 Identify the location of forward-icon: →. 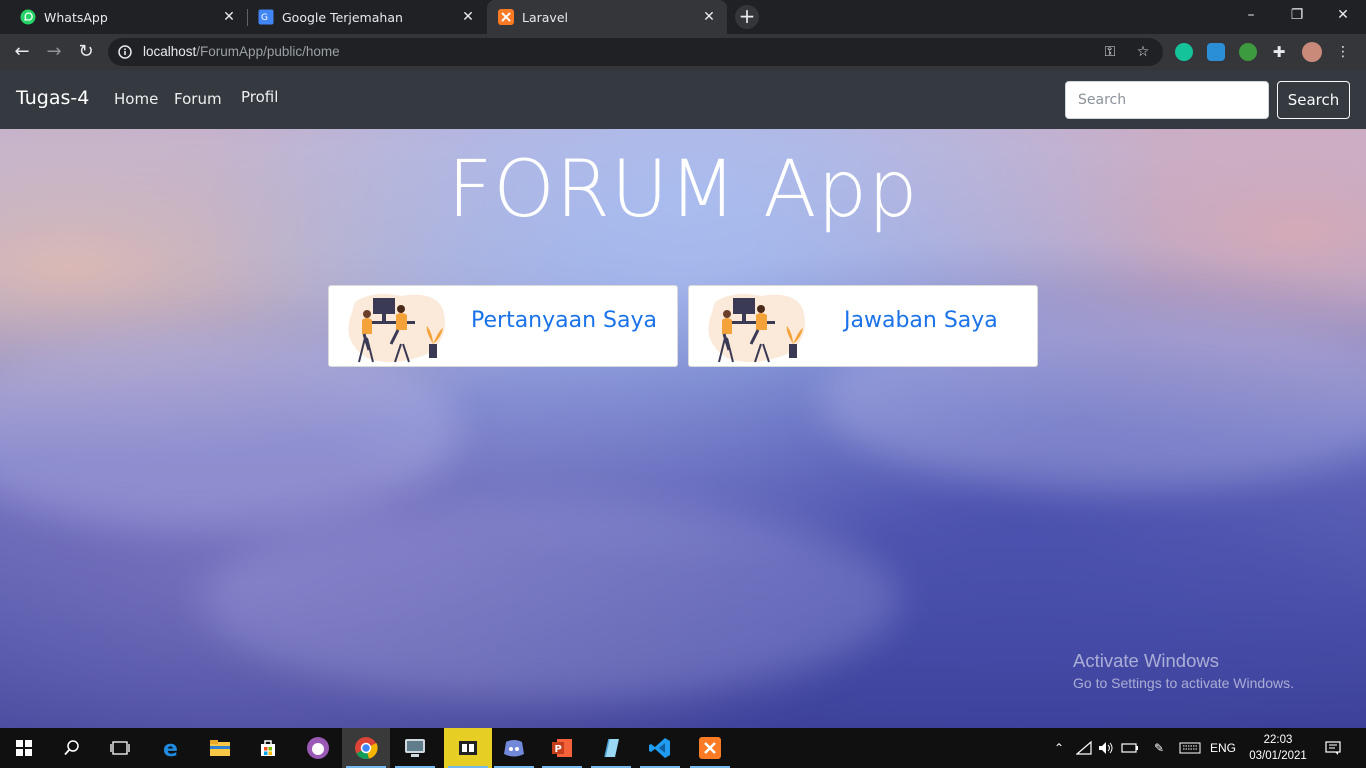
(54, 52).